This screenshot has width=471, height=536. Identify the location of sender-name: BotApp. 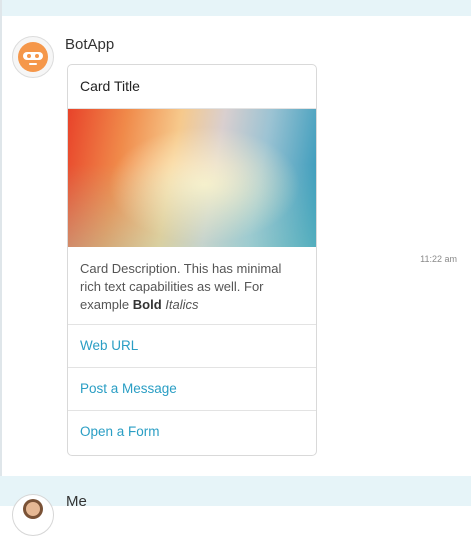
(89, 44).